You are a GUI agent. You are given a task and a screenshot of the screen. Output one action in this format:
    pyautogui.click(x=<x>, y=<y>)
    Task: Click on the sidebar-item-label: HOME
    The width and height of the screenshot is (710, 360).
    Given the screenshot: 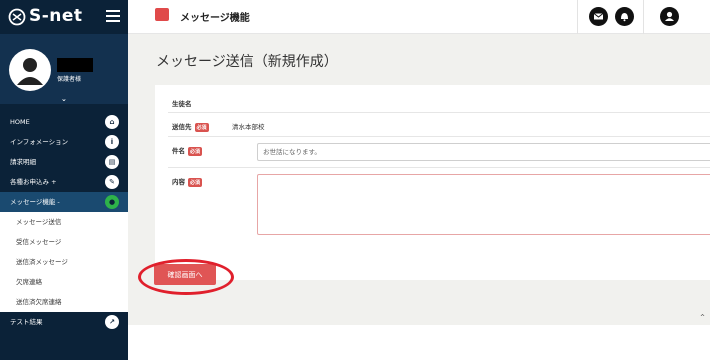 What is the action you would take?
    pyautogui.click(x=20, y=122)
    